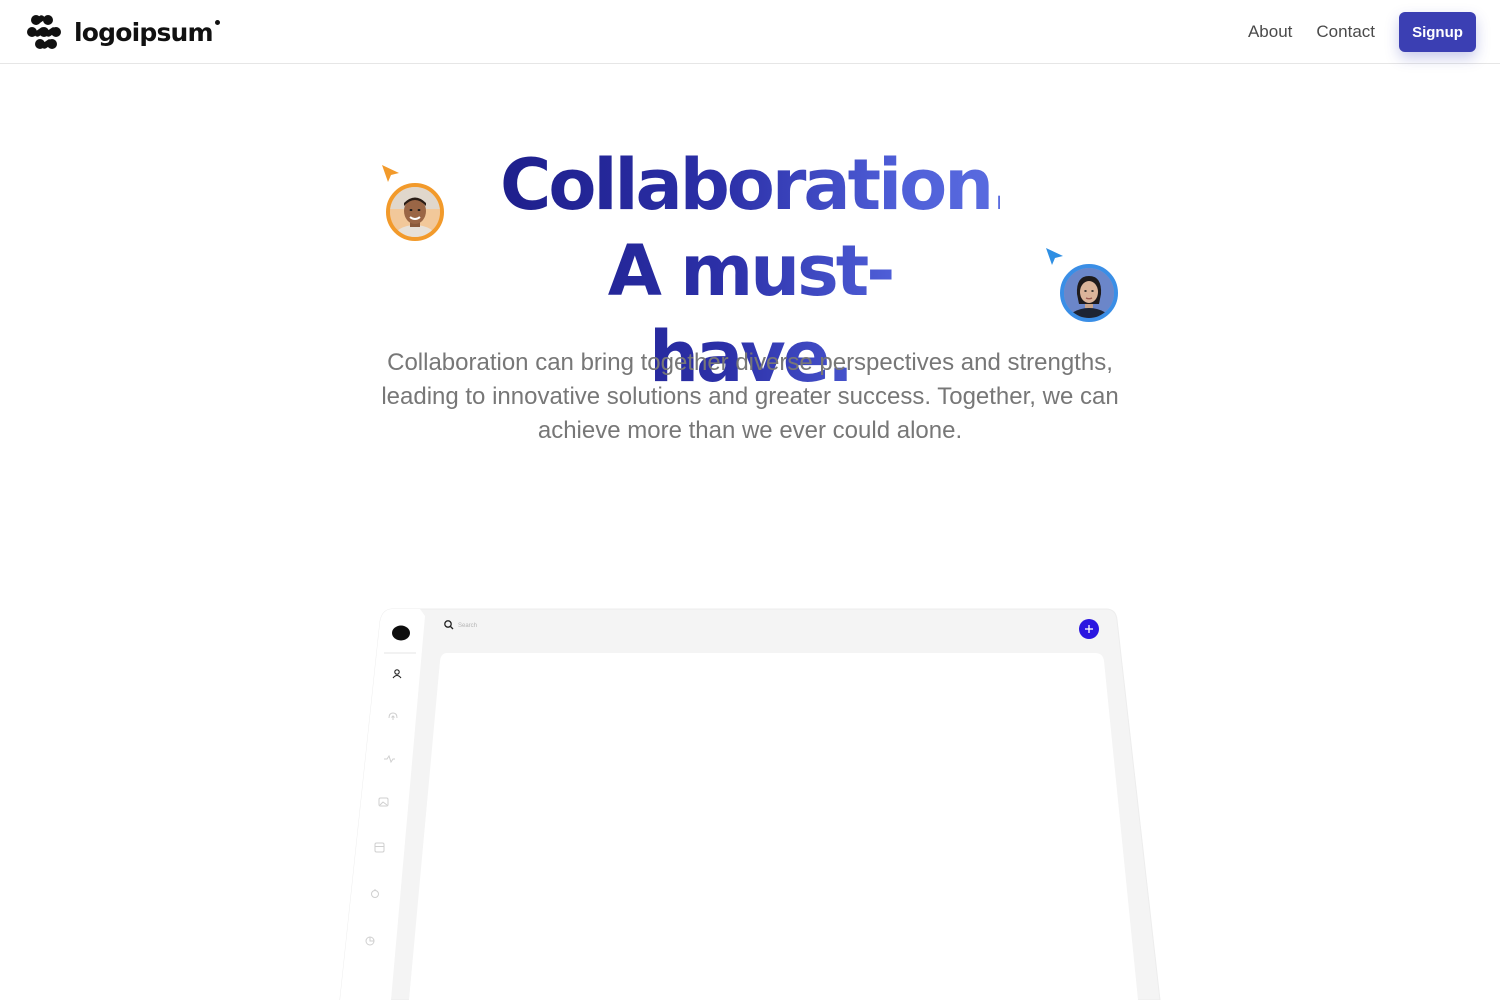  I want to click on avatar-woman, so click(1089, 293).